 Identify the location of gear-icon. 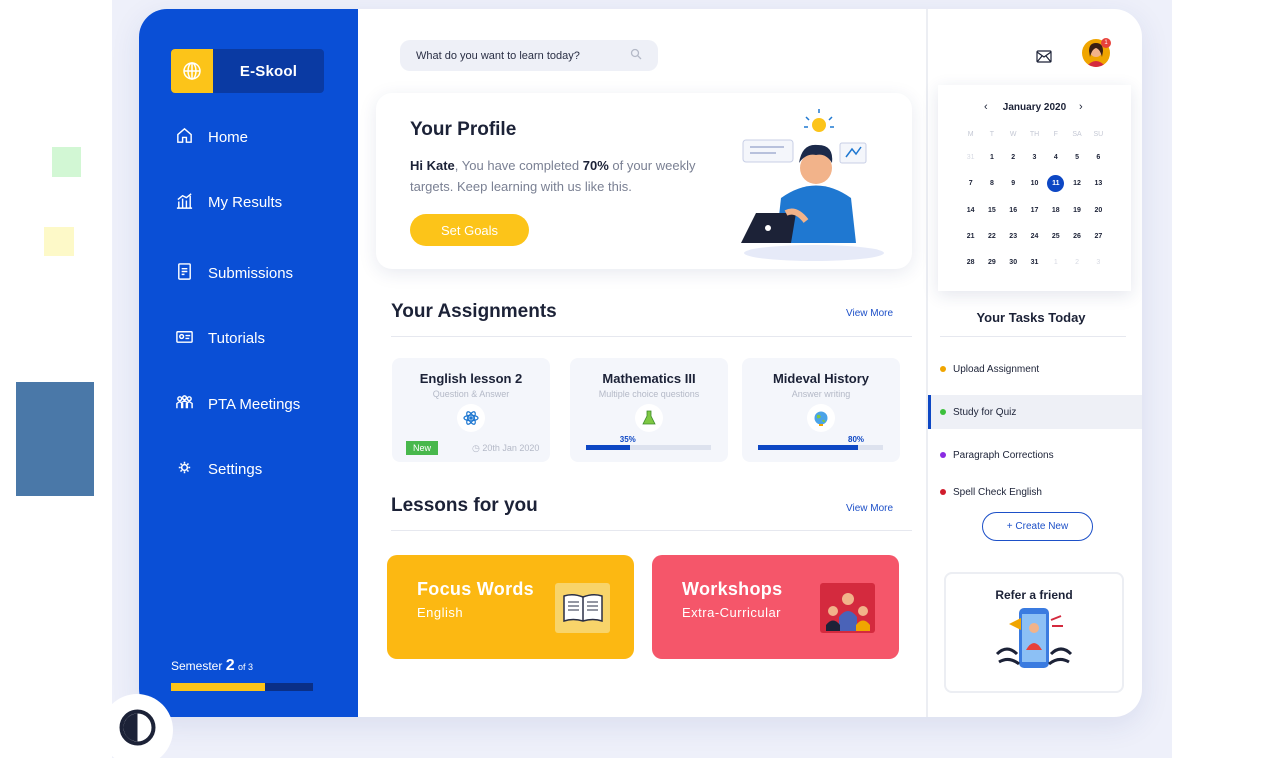
(184, 469).